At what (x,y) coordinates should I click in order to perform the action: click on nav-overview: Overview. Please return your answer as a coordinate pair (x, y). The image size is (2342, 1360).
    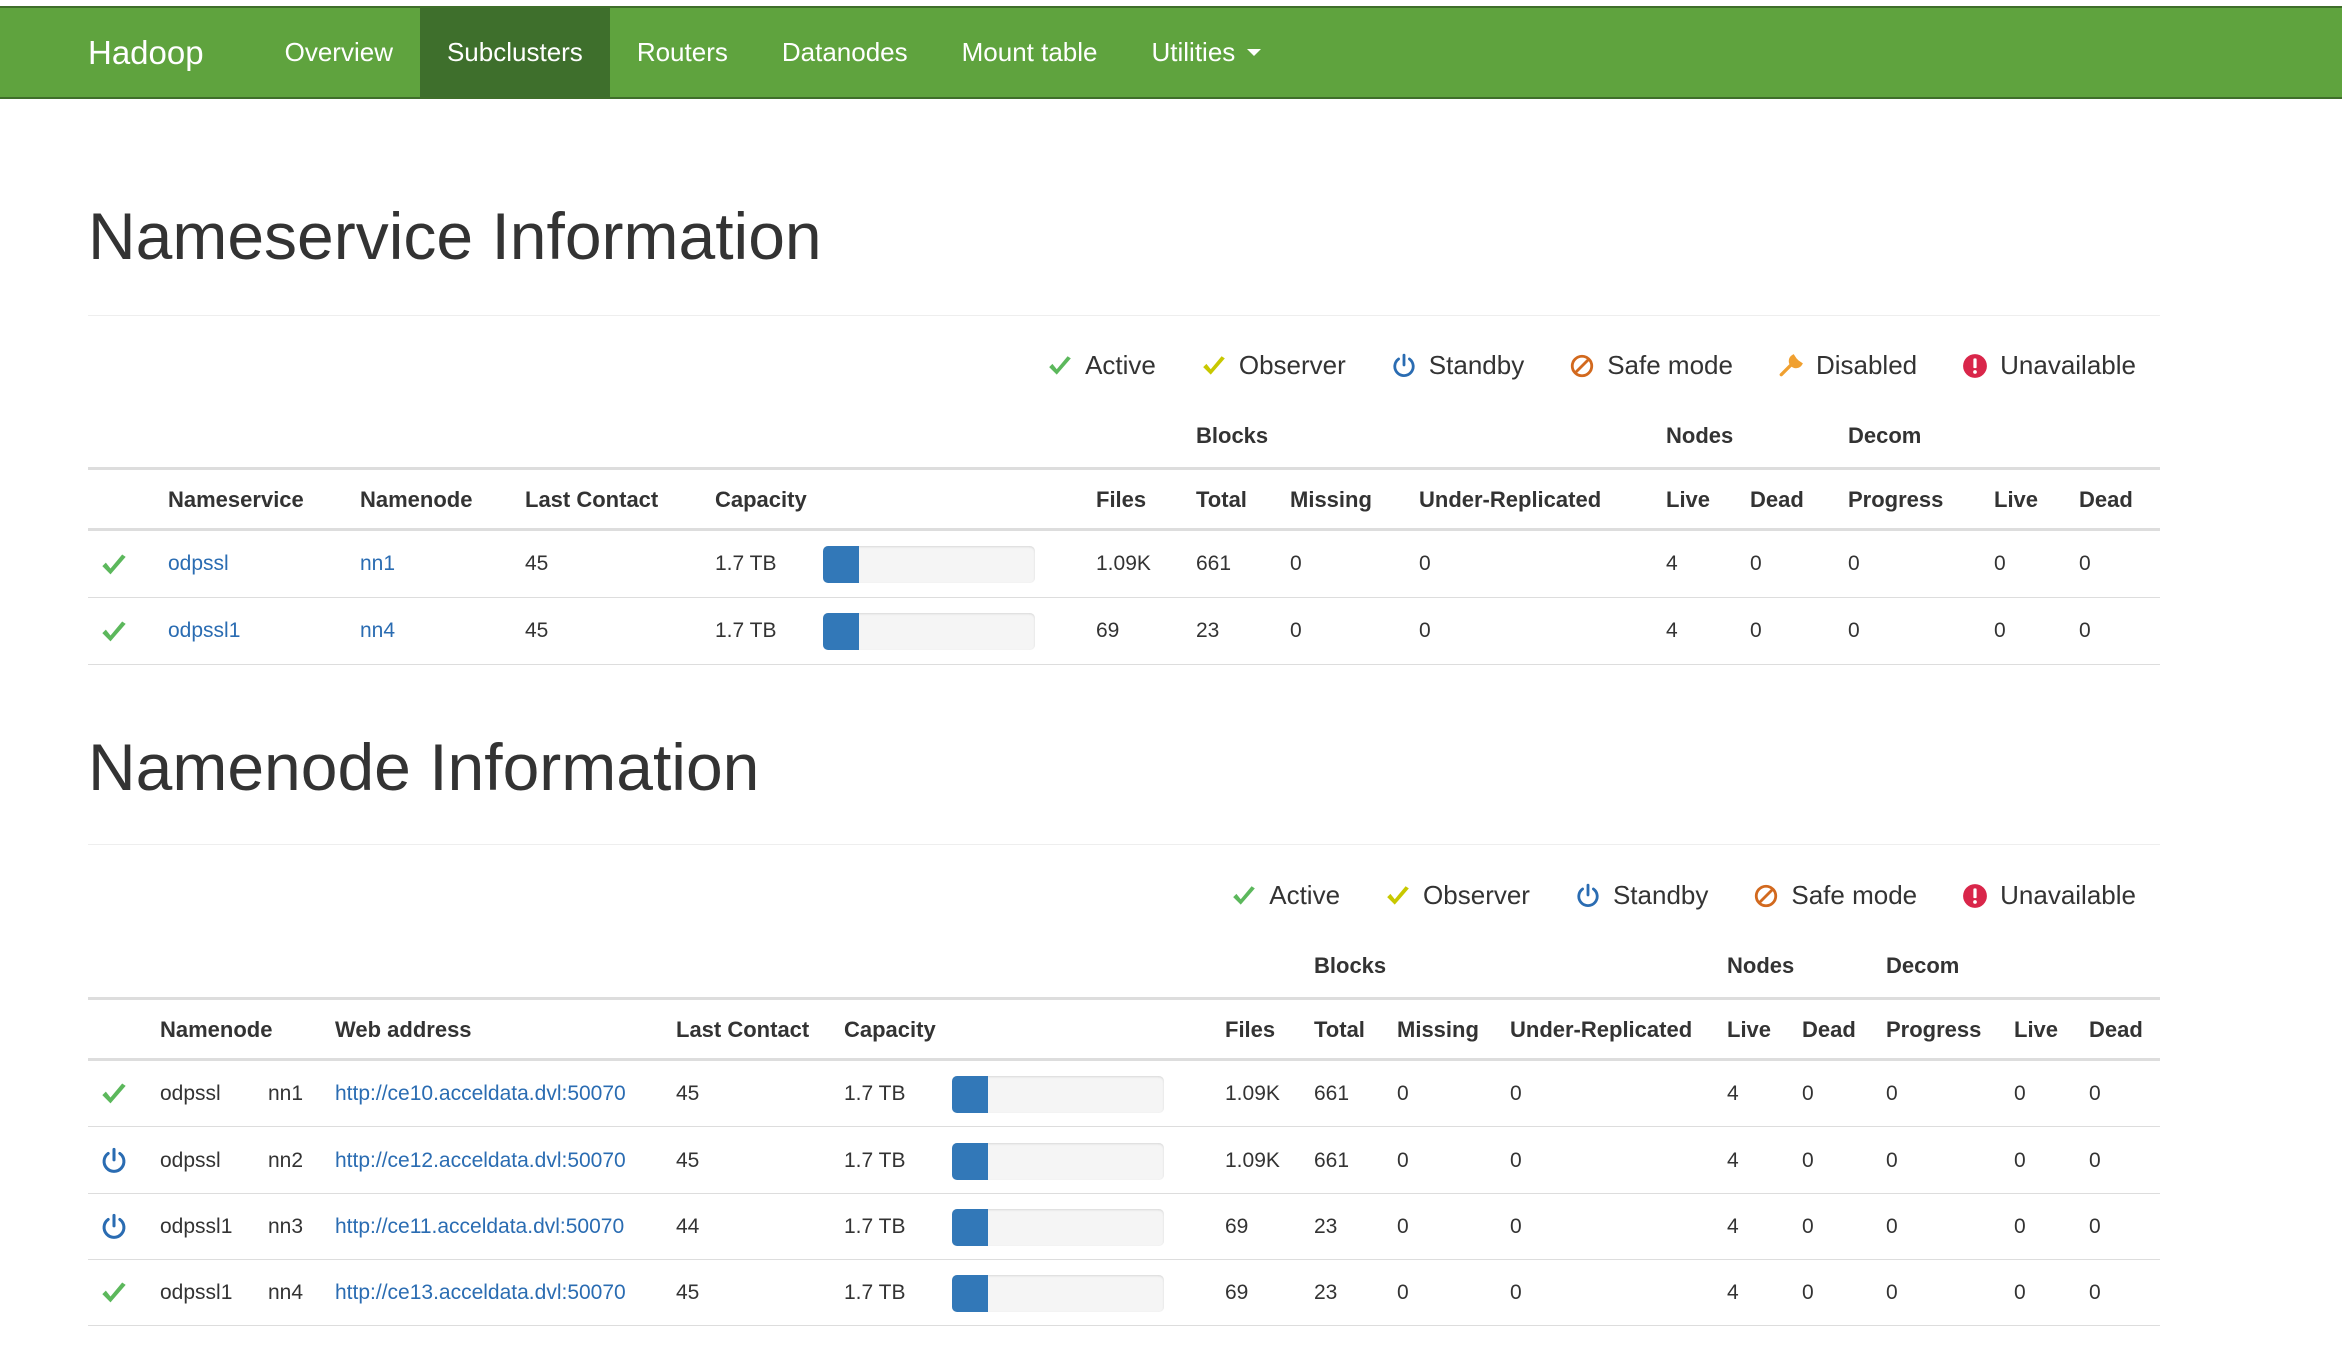
    Looking at the image, I should click on (339, 52).